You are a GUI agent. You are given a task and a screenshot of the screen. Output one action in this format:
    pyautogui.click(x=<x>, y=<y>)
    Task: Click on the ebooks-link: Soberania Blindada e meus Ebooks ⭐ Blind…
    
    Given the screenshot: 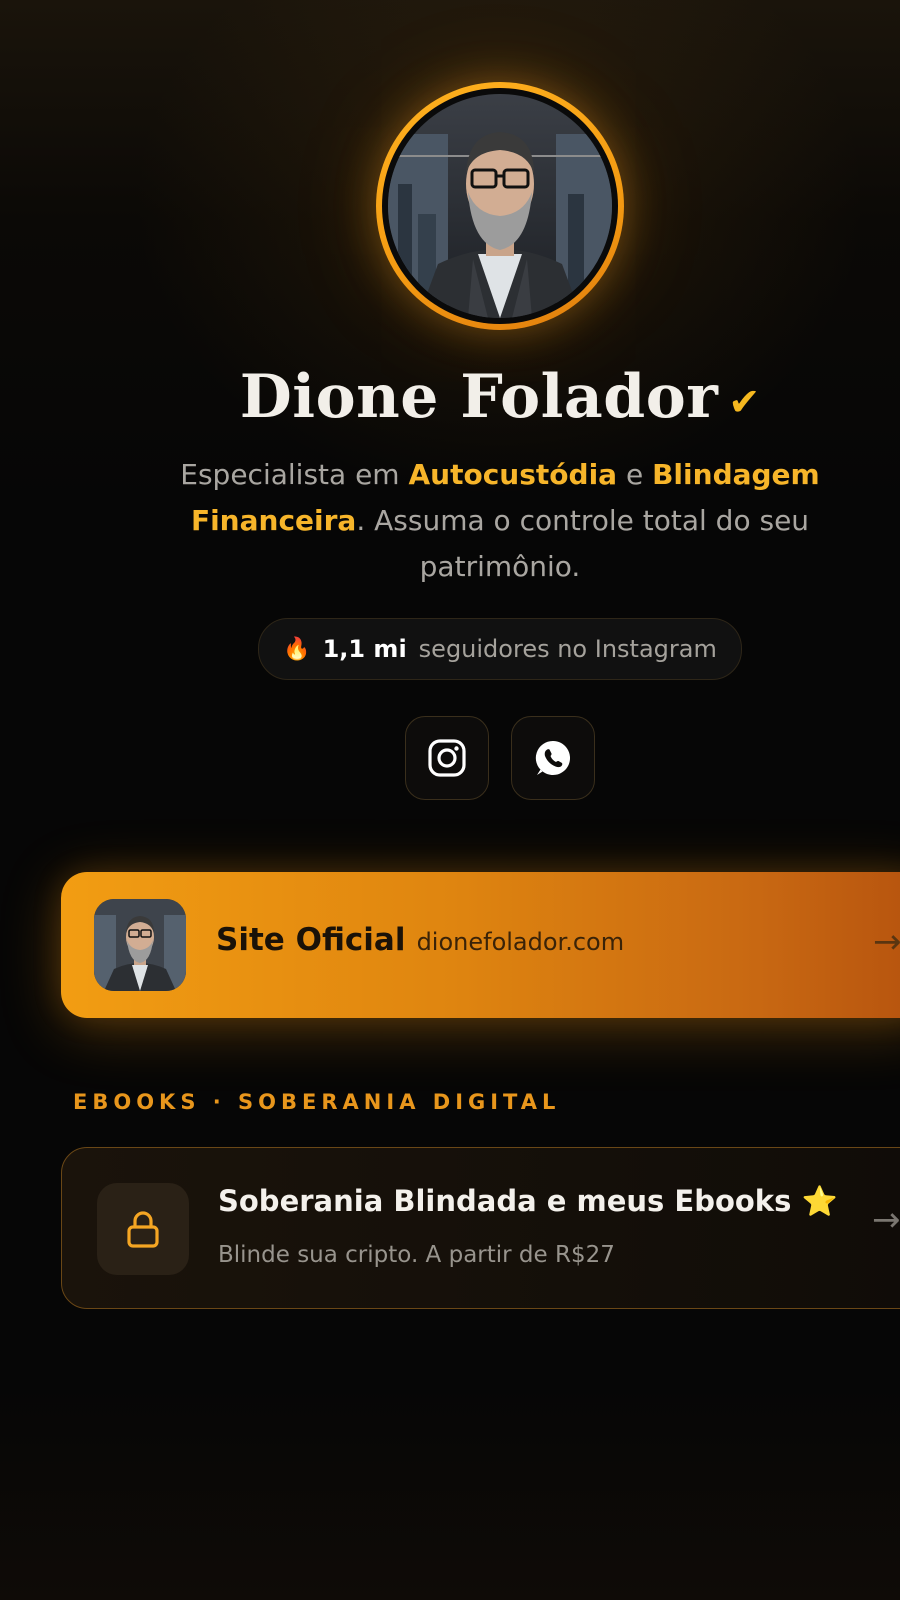 What is the action you would take?
    pyautogui.click(x=480, y=1228)
    